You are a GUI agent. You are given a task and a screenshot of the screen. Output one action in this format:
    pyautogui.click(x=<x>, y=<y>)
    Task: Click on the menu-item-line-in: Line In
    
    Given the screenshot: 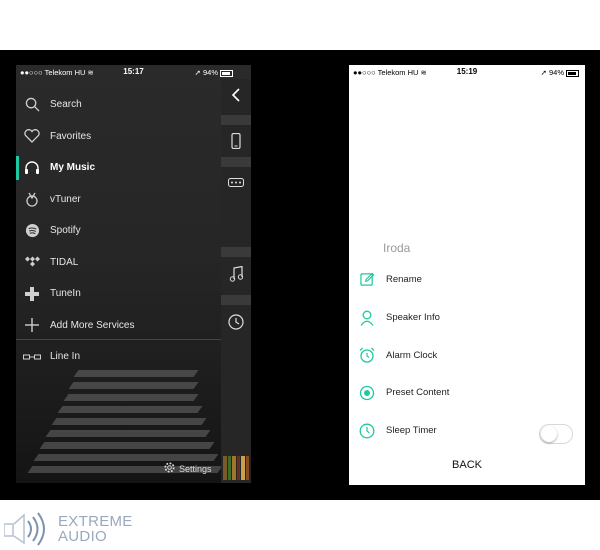 What is the action you would take?
    pyautogui.click(x=118, y=357)
    